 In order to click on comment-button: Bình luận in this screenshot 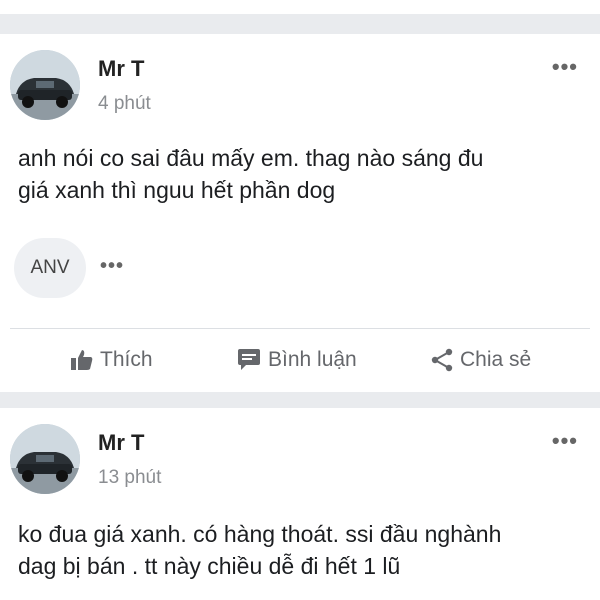, I will do `click(296, 360)`.